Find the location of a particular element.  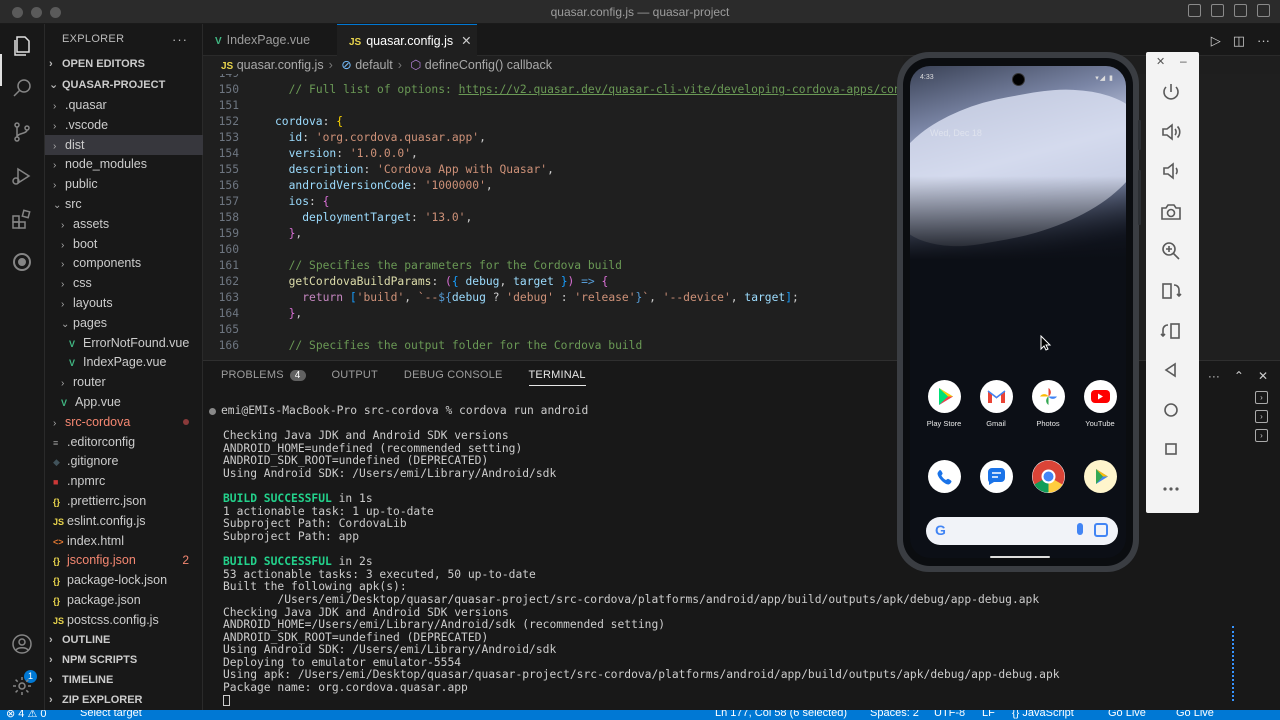

file-tree-item: V IndexPage.vue is located at coordinates (124, 362).